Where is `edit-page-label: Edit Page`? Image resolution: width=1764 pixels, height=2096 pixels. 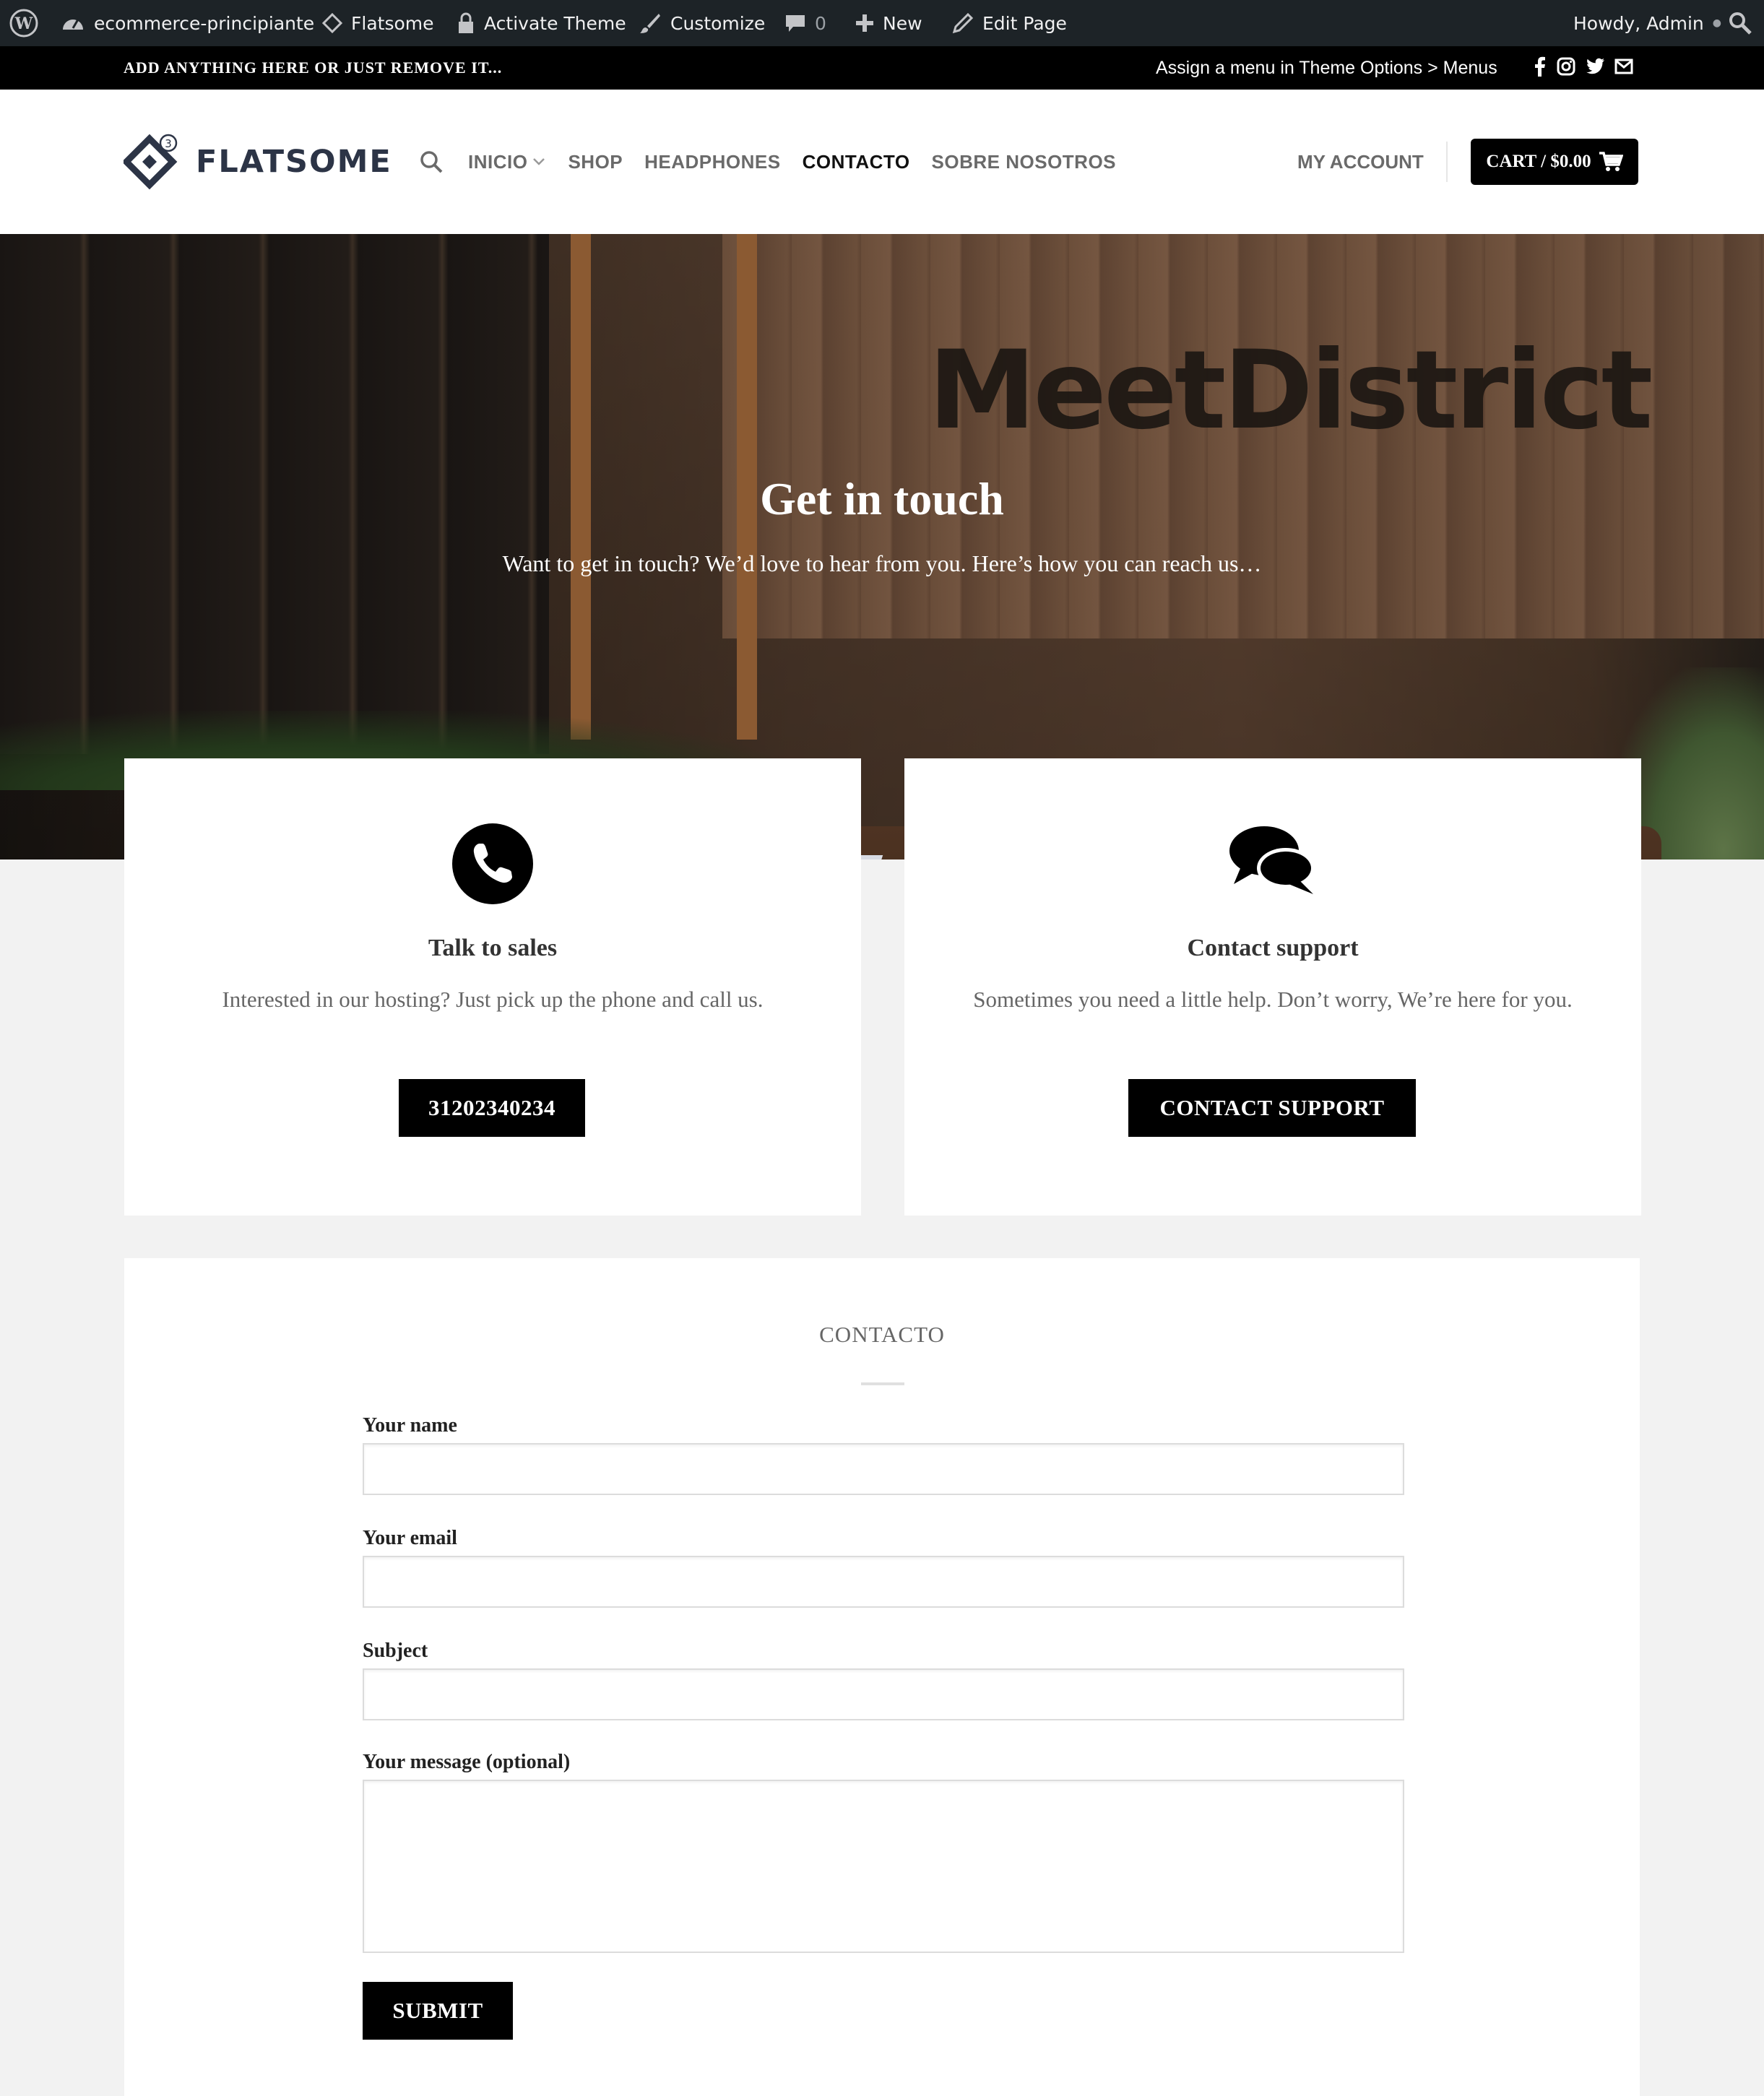
edit-page-label: Edit Page is located at coordinates (1024, 23).